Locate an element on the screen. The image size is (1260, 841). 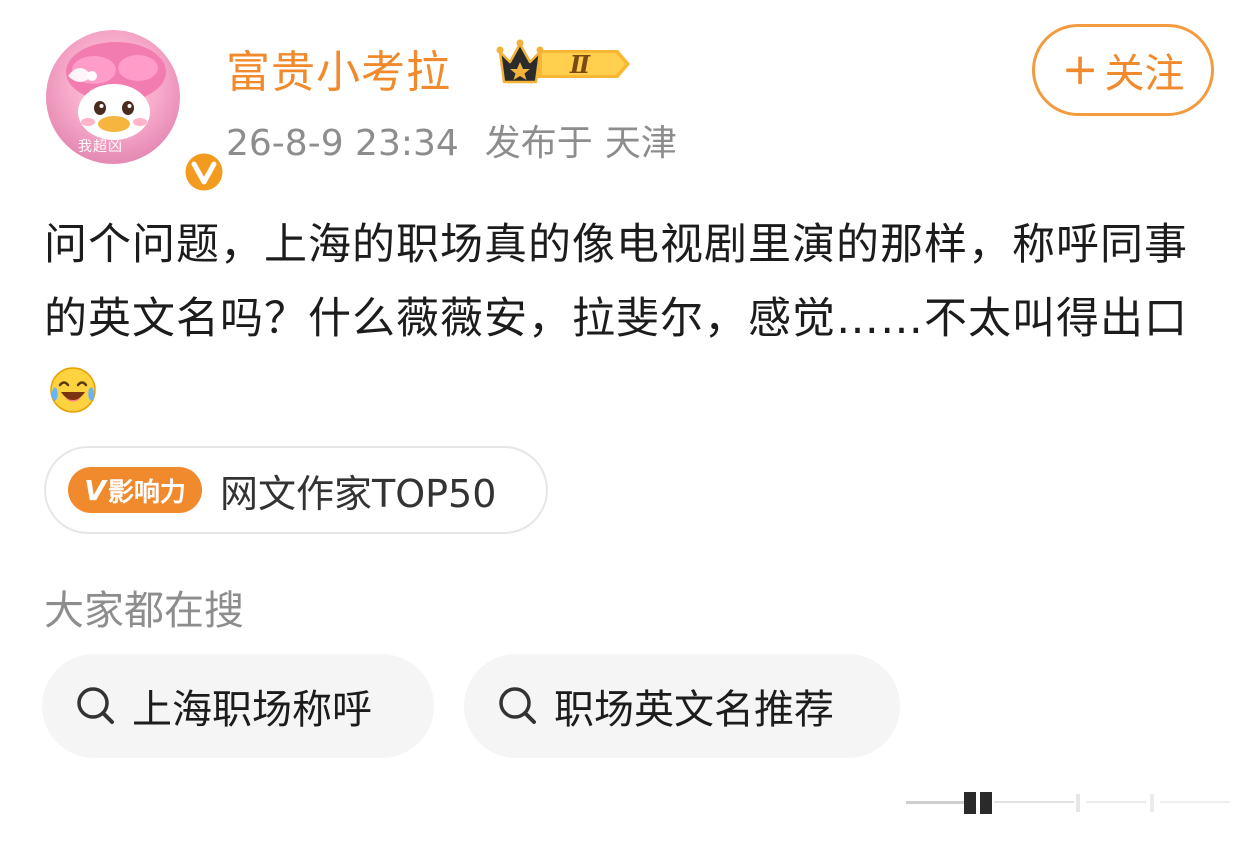
avatar-caption: 我超凶 is located at coordinates (100, 147).